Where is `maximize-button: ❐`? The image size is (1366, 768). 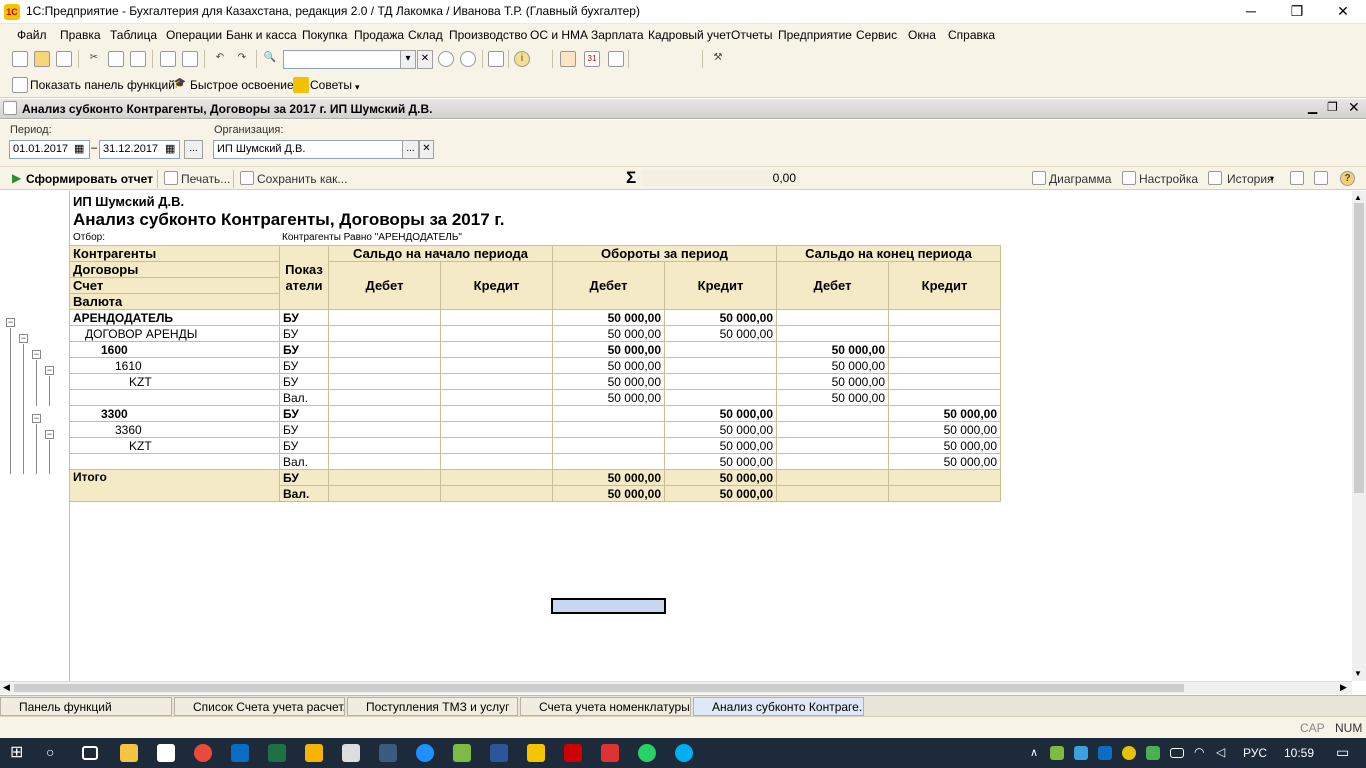 maximize-button: ❐ is located at coordinates (1297, 12).